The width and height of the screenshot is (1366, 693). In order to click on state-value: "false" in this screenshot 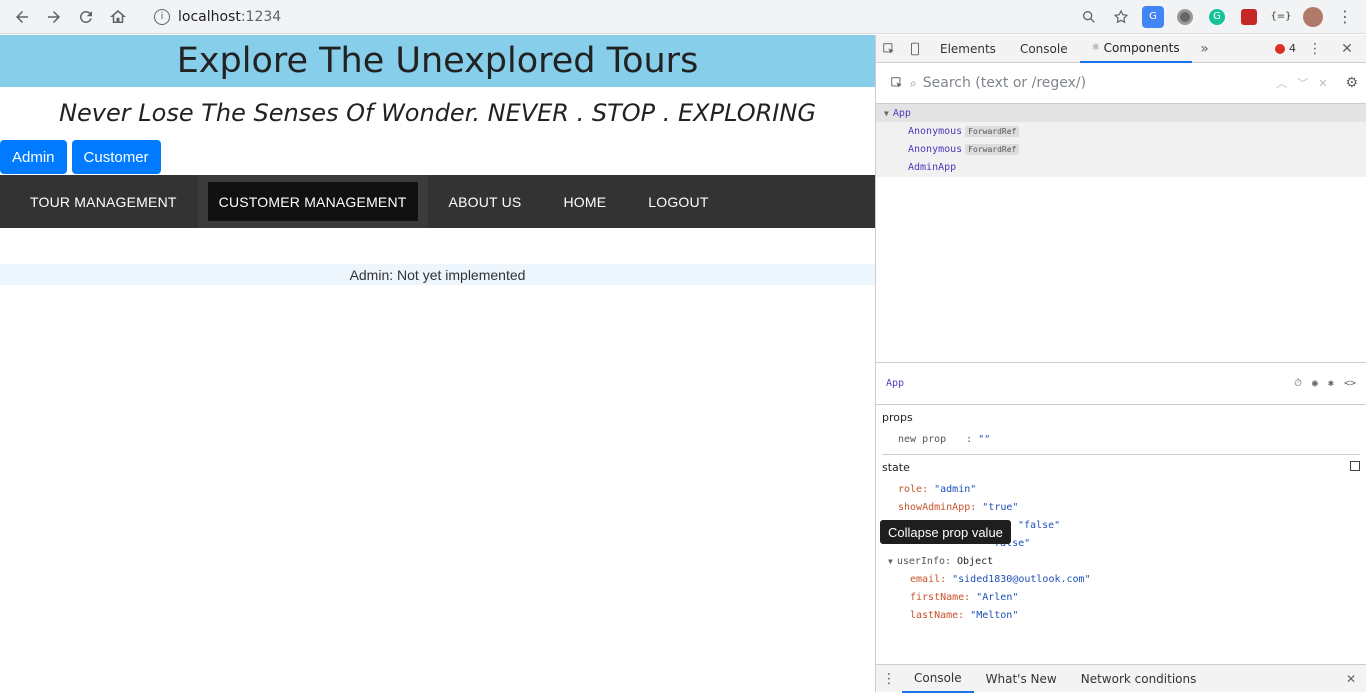, I will do `click(1039, 525)`.